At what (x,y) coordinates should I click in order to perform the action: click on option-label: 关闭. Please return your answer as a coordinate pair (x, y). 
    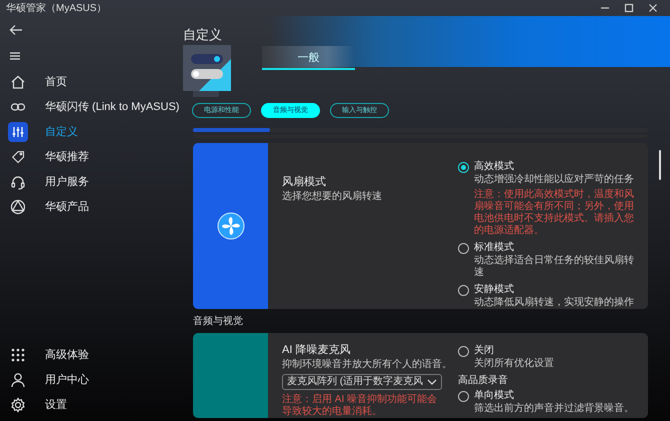
    Looking at the image, I should click on (484, 351).